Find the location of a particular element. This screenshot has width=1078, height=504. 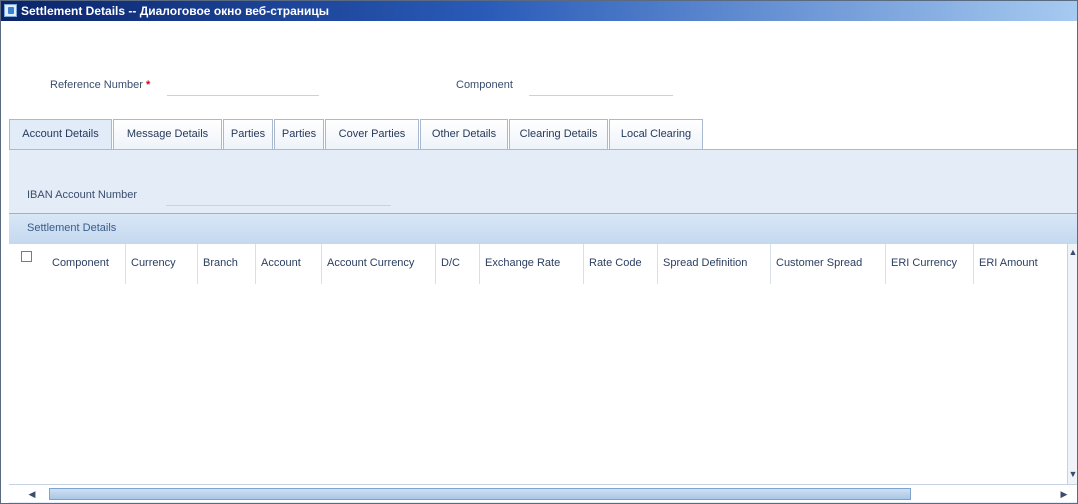

column-spread-definition: Spread Definition is located at coordinates (714, 264).